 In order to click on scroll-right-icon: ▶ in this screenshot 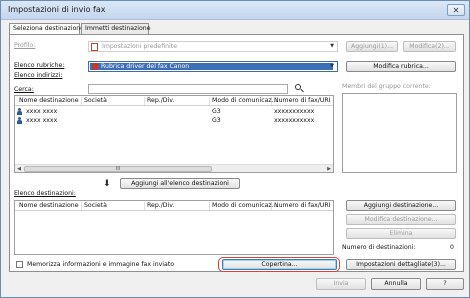, I will do `click(329, 168)`.